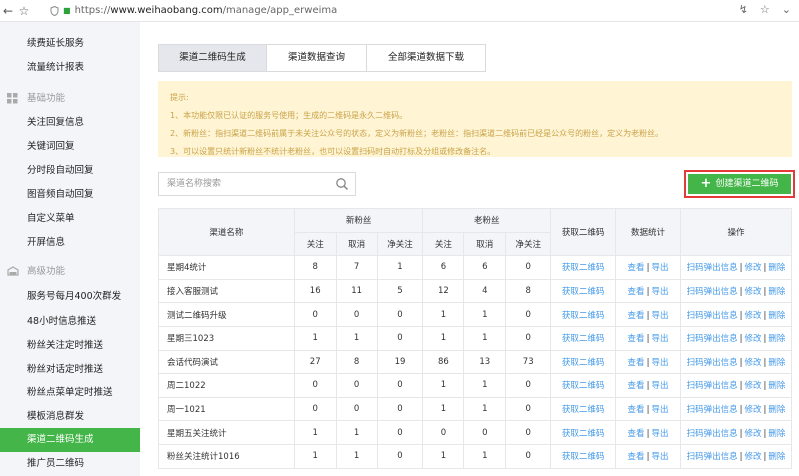 The height and width of the screenshot is (476, 799). Describe the element at coordinates (70, 322) in the screenshot. I see `sidebar-item-48h-push: 48小时信息推送` at that location.